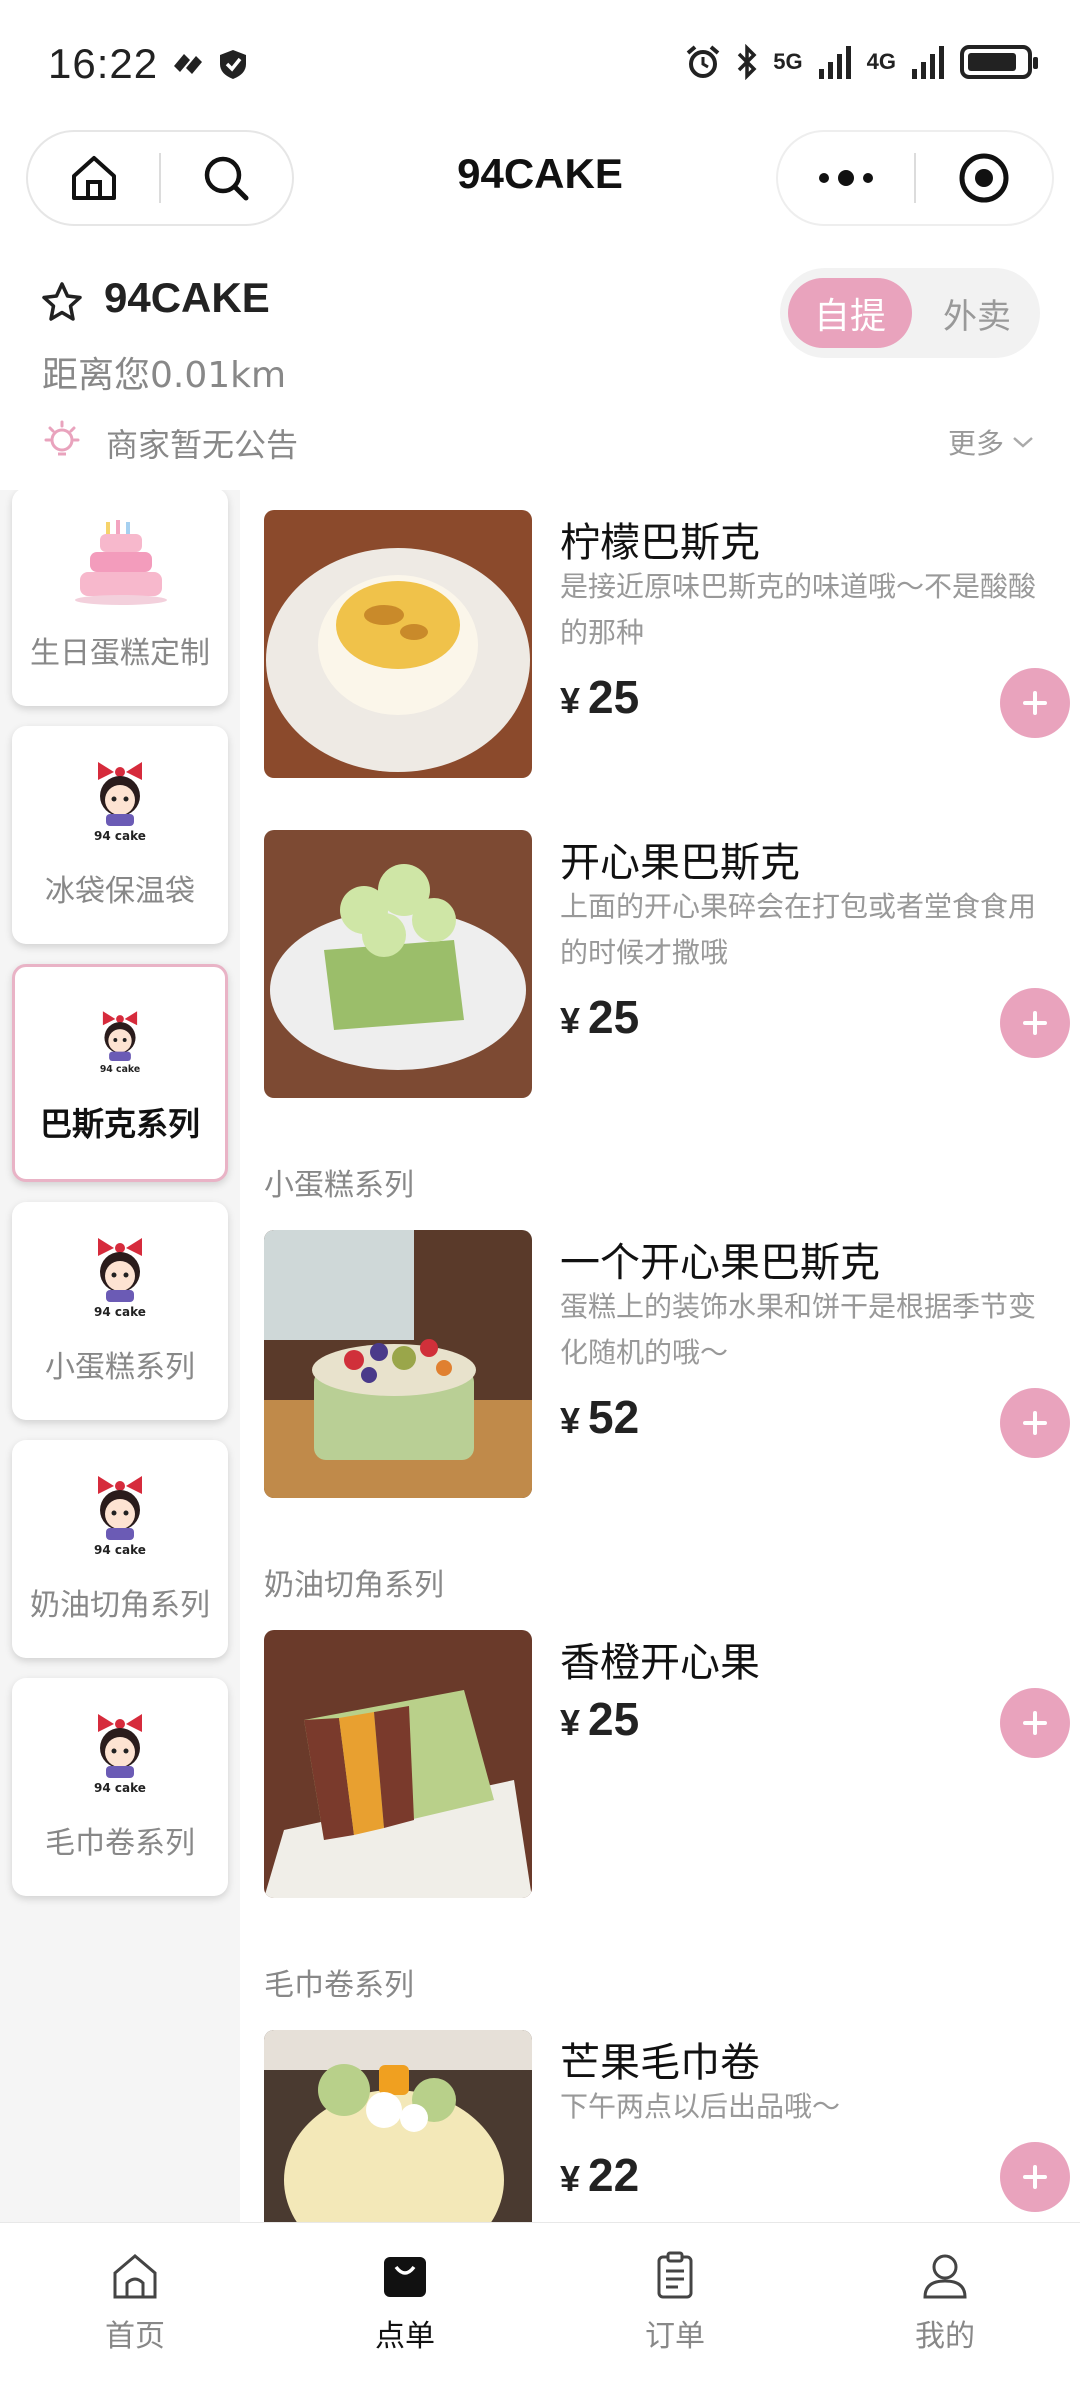 This screenshot has width=1080, height=2387. I want to click on lightbulb-icon, so click(62, 442).